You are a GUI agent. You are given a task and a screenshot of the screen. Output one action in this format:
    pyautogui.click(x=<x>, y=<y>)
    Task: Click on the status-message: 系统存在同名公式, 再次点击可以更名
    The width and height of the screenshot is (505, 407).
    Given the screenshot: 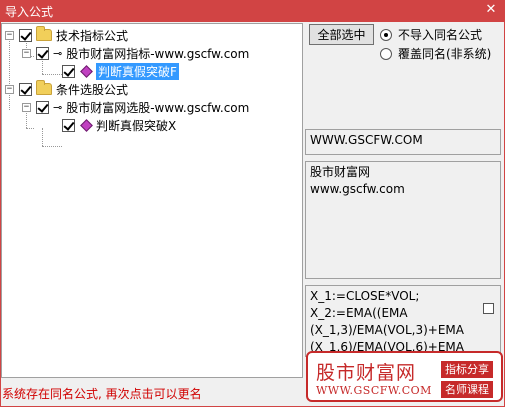 What is the action you would take?
    pyautogui.click(x=102, y=394)
    